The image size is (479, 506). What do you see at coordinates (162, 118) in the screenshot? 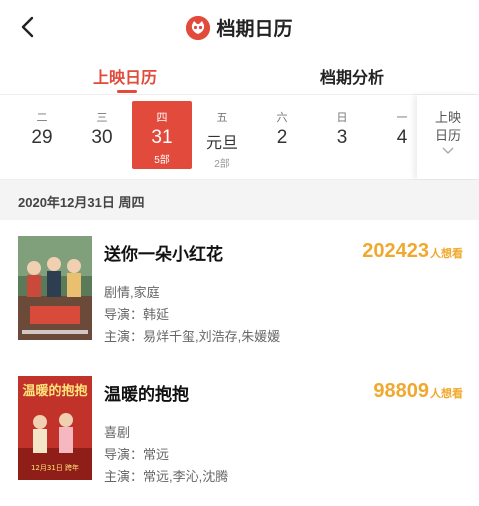
I see `weekday-label: 四` at bounding box center [162, 118].